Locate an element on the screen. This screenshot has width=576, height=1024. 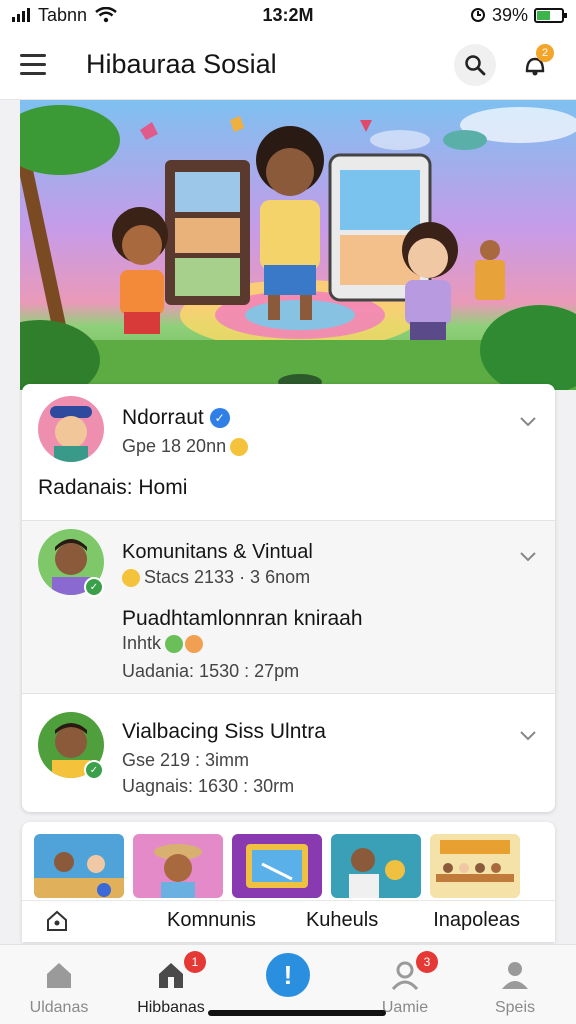
post-author: Vialbacing Siss Ulntra is located at coordinates (224, 732).